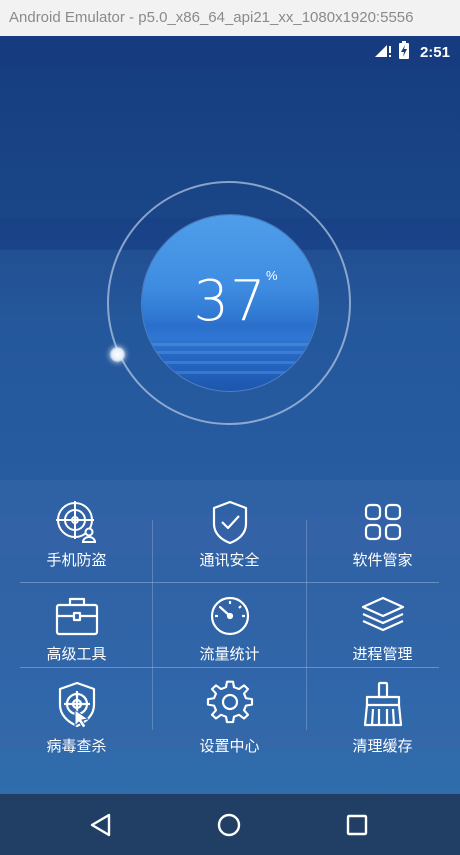 Image resolution: width=460 pixels, height=855 pixels. I want to click on shield-check-icon, so click(230, 522).